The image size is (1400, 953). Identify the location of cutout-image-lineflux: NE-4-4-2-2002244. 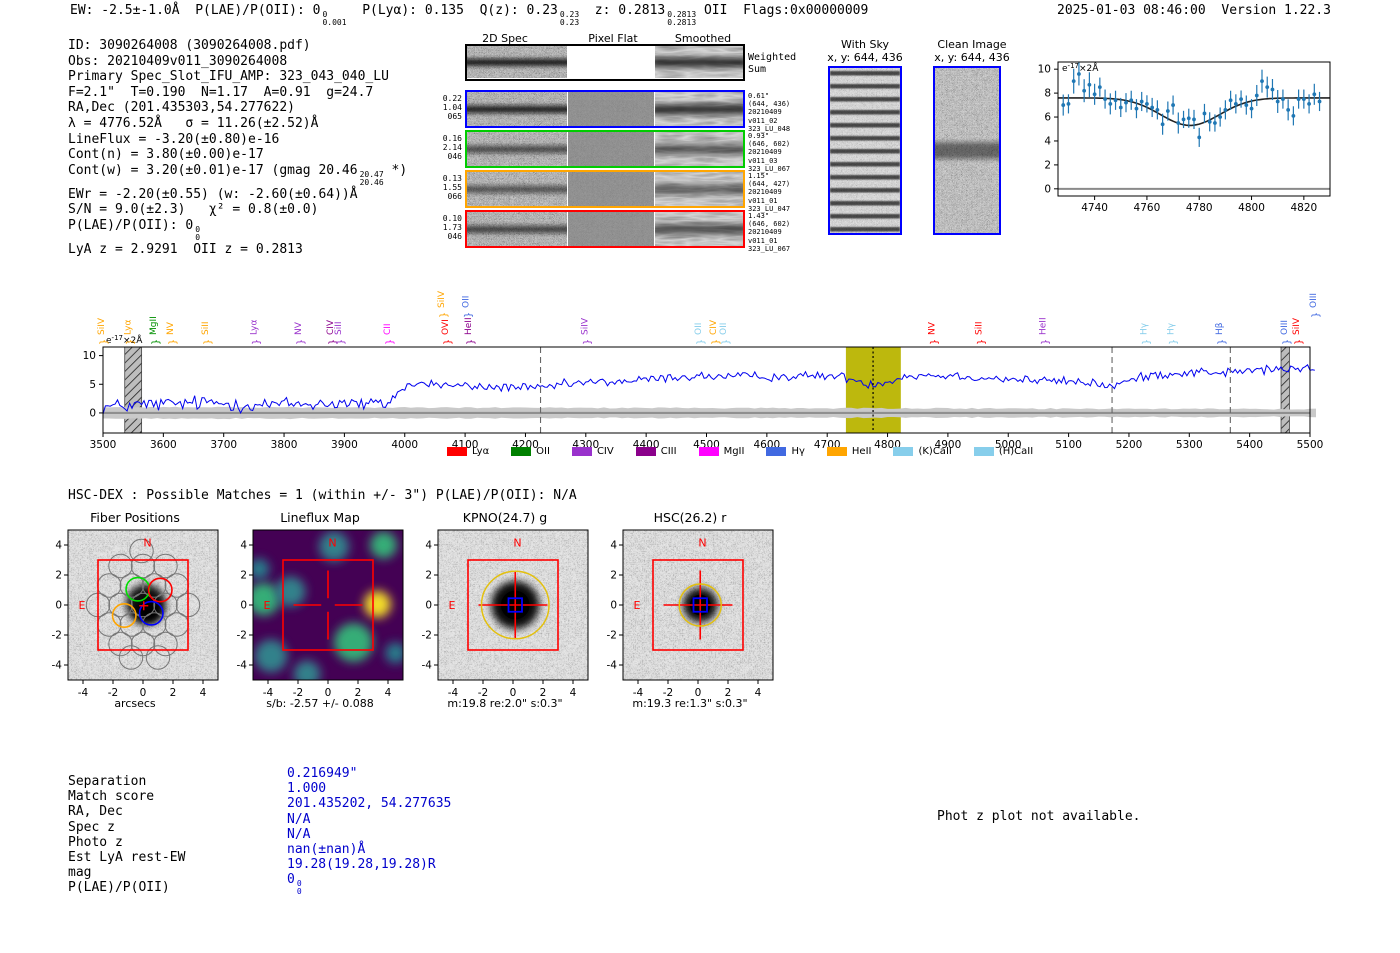
(320, 614).